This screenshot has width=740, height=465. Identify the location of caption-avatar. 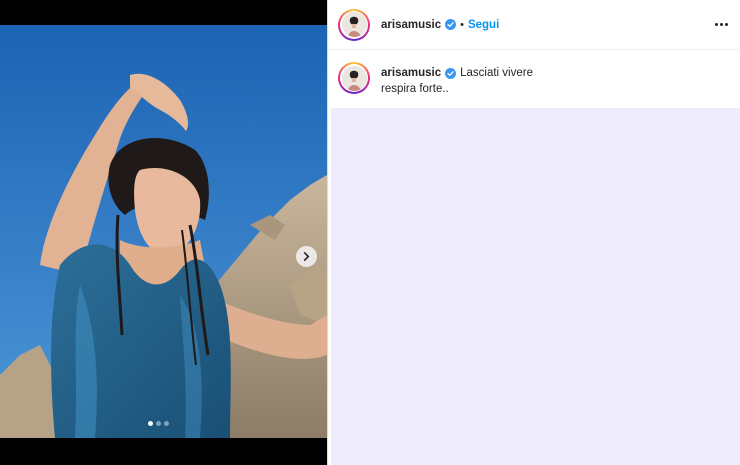
(354, 78).